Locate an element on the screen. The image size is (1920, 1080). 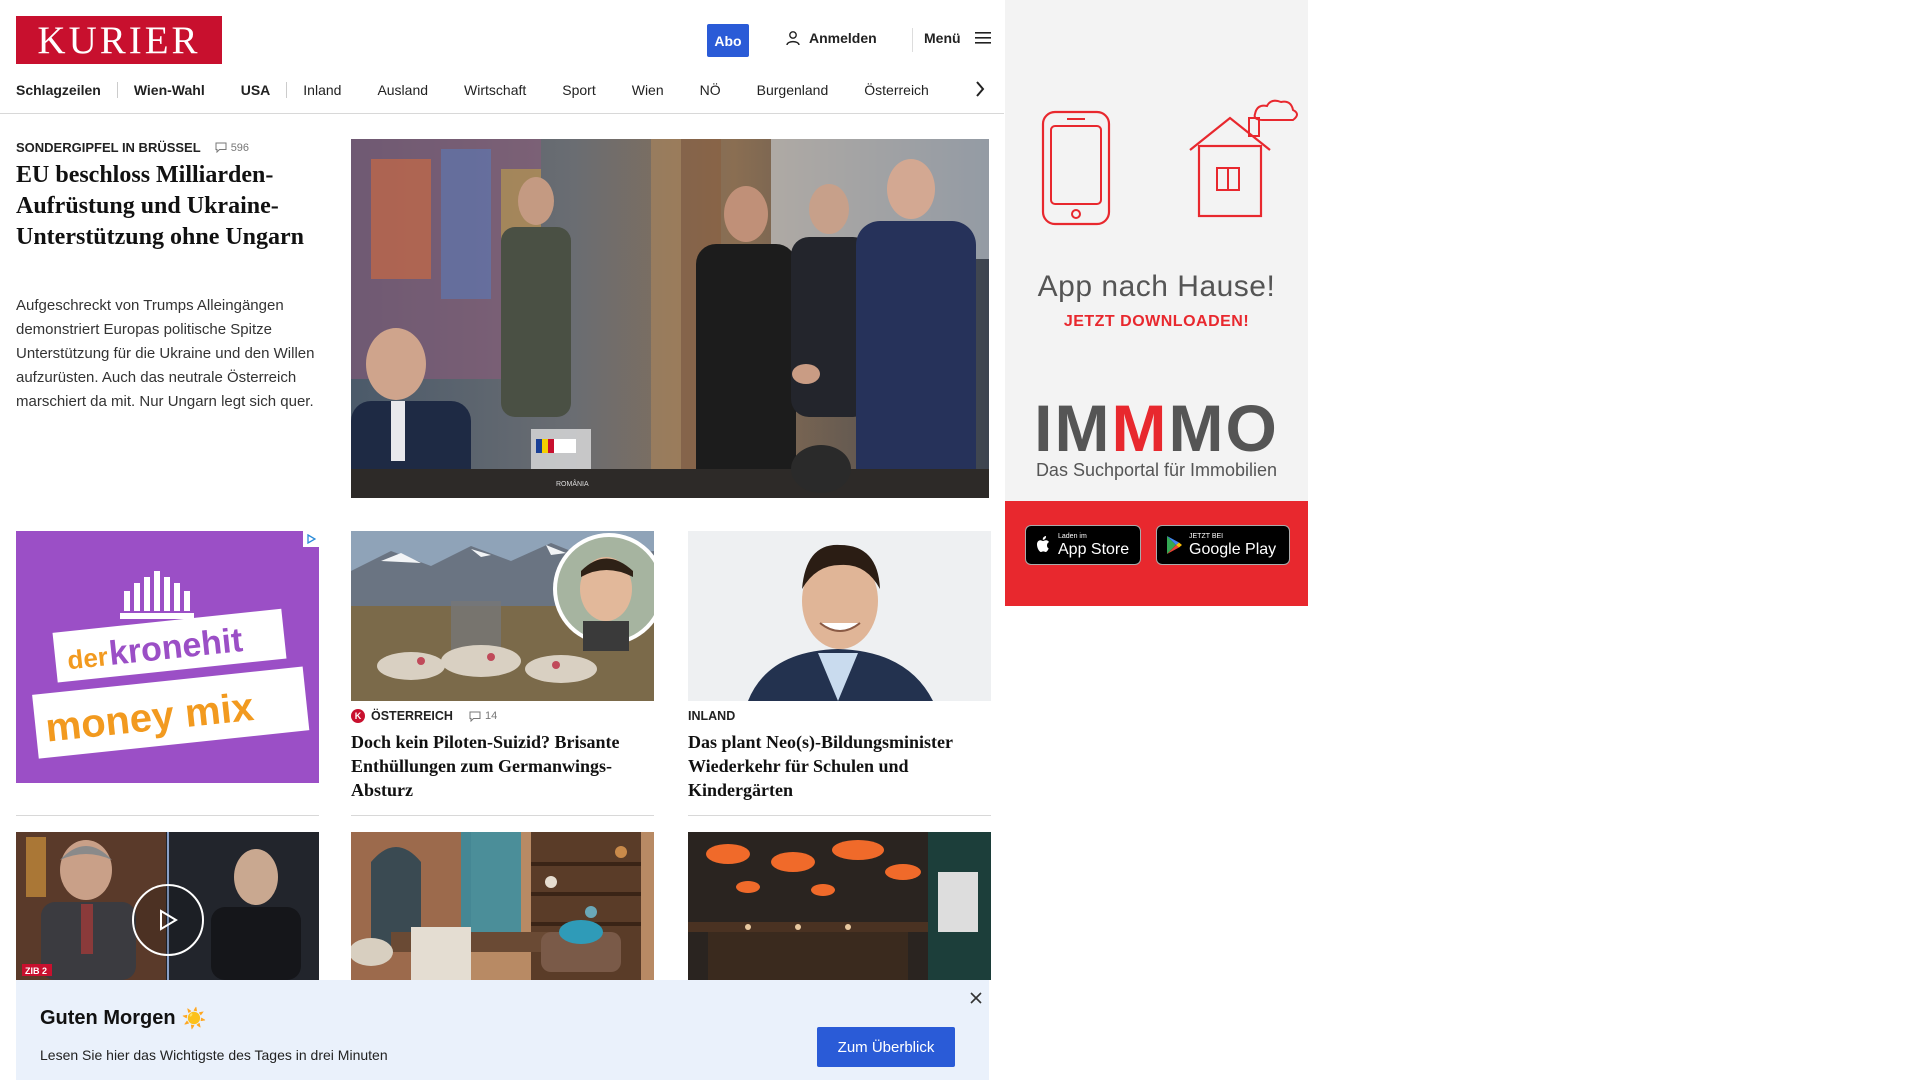
wiederkehr-kicker-label: INLAND is located at coordinates (712, 716).